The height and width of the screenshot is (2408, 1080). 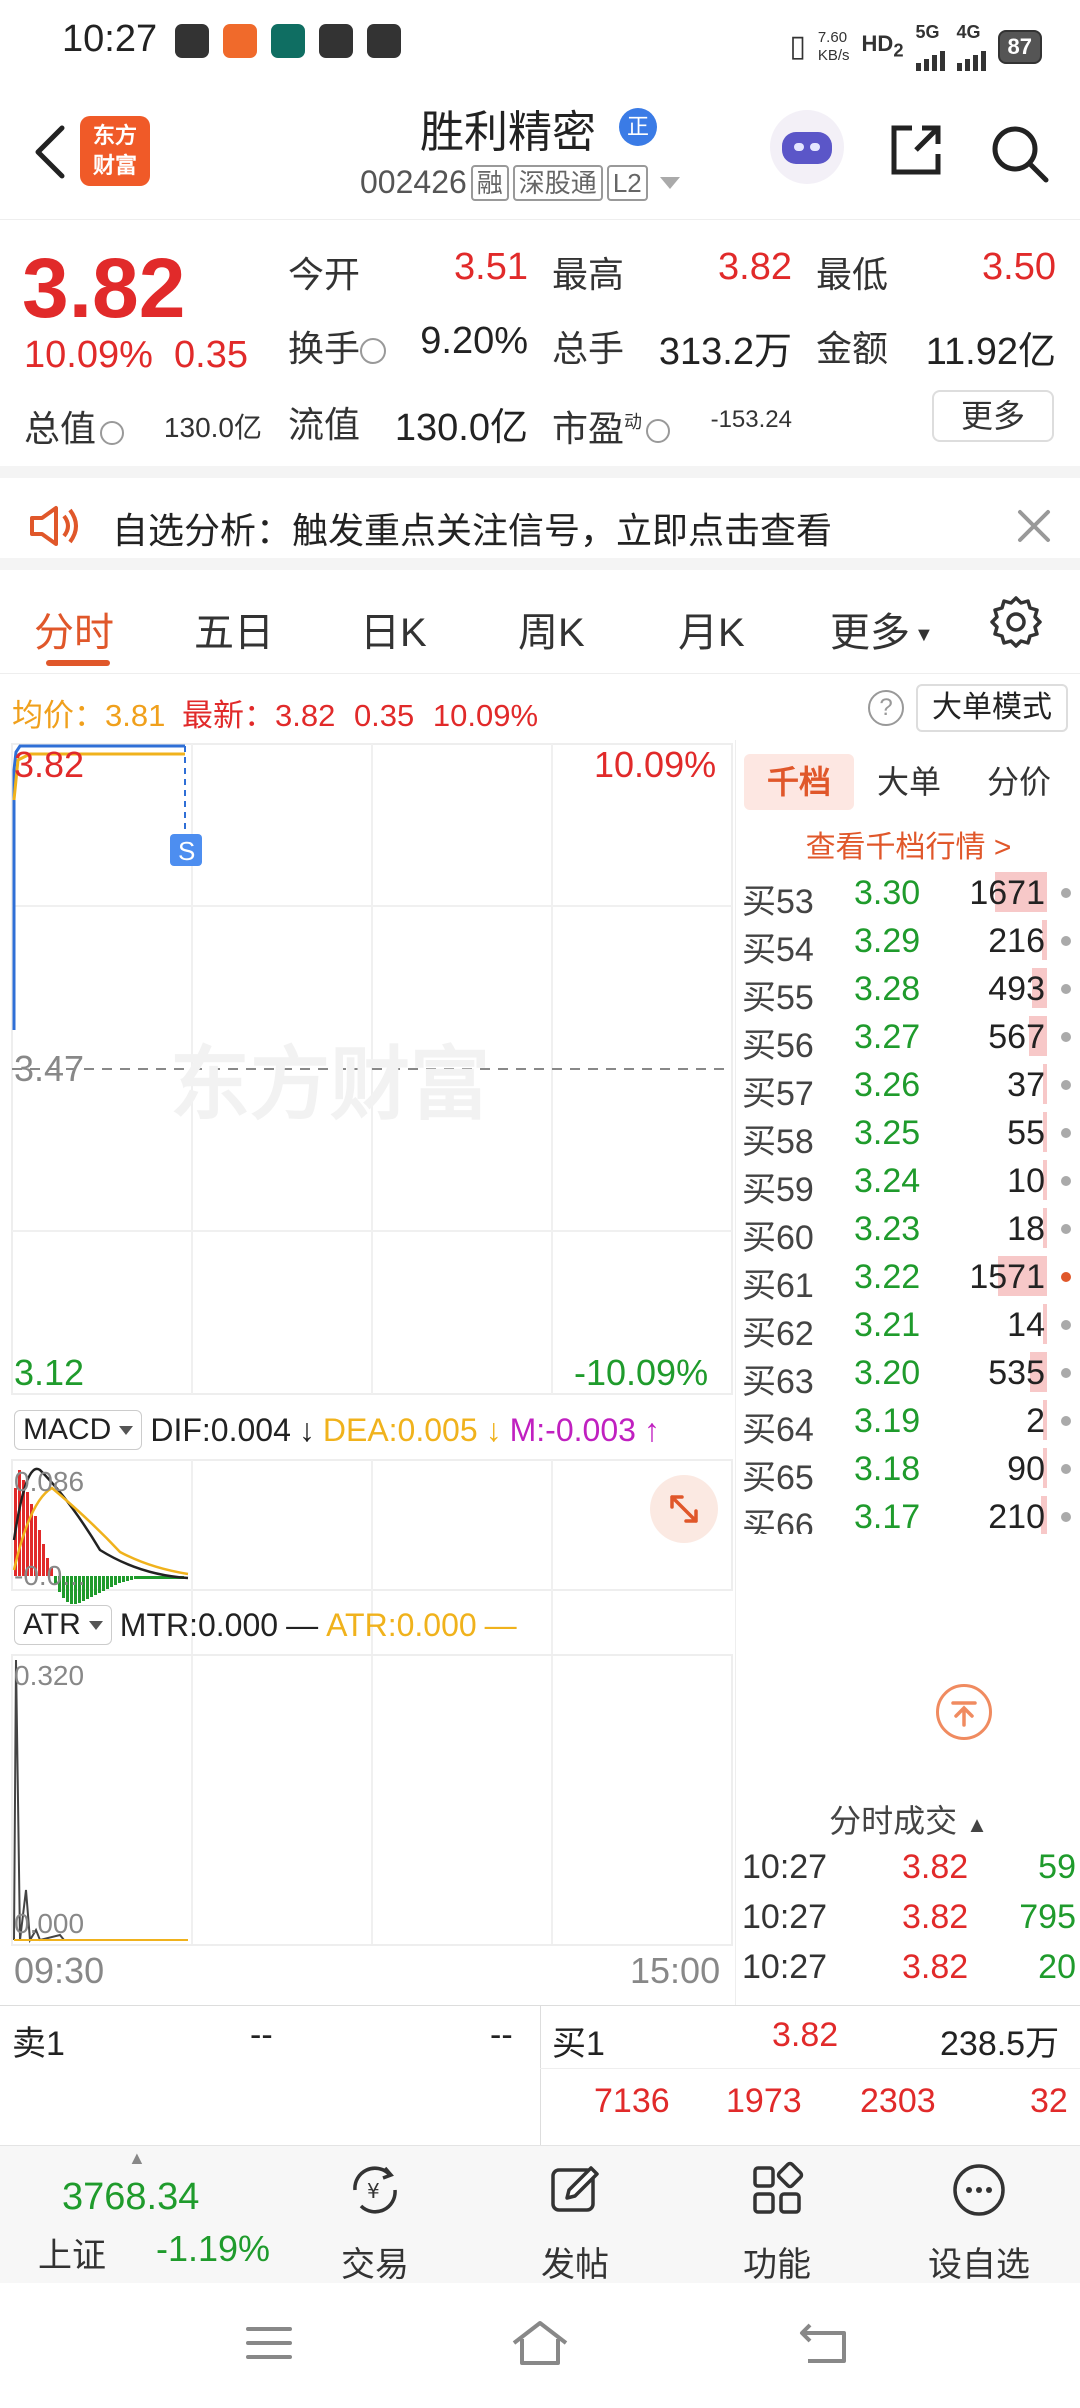 What do you see at coordinates (908, 1086) in the screenshot?
I see `order-book-row: 买57 3.26 37` at bounding box center [908, 1086].